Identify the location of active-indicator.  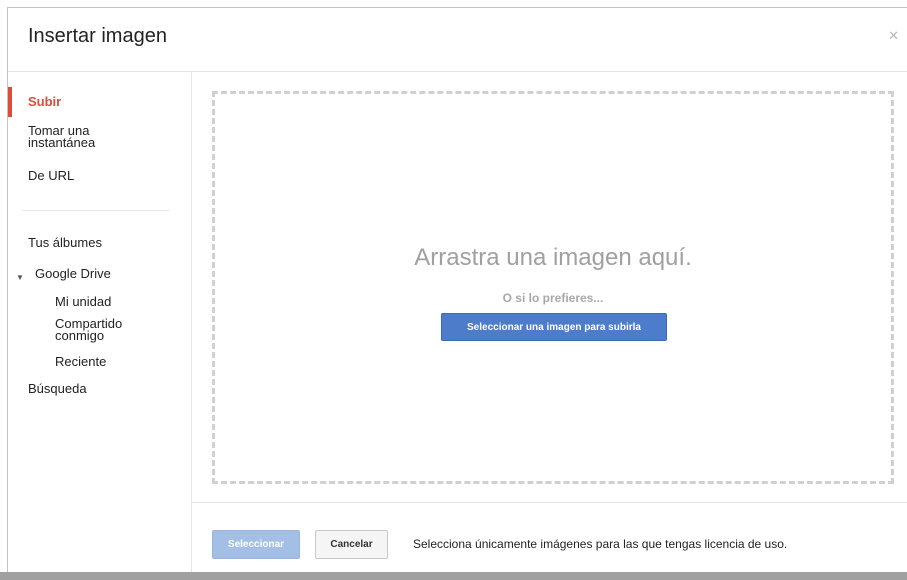
(10, 102).